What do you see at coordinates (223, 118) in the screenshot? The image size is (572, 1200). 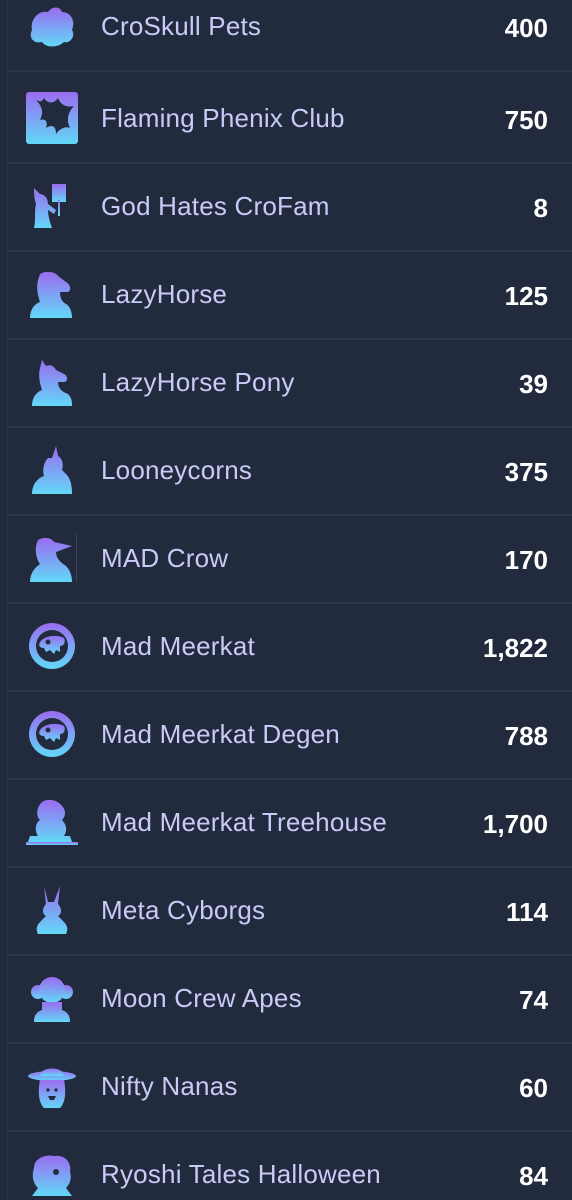 I see `collection-name: Flaming Phenix Club` at bounding box center [223, 118].